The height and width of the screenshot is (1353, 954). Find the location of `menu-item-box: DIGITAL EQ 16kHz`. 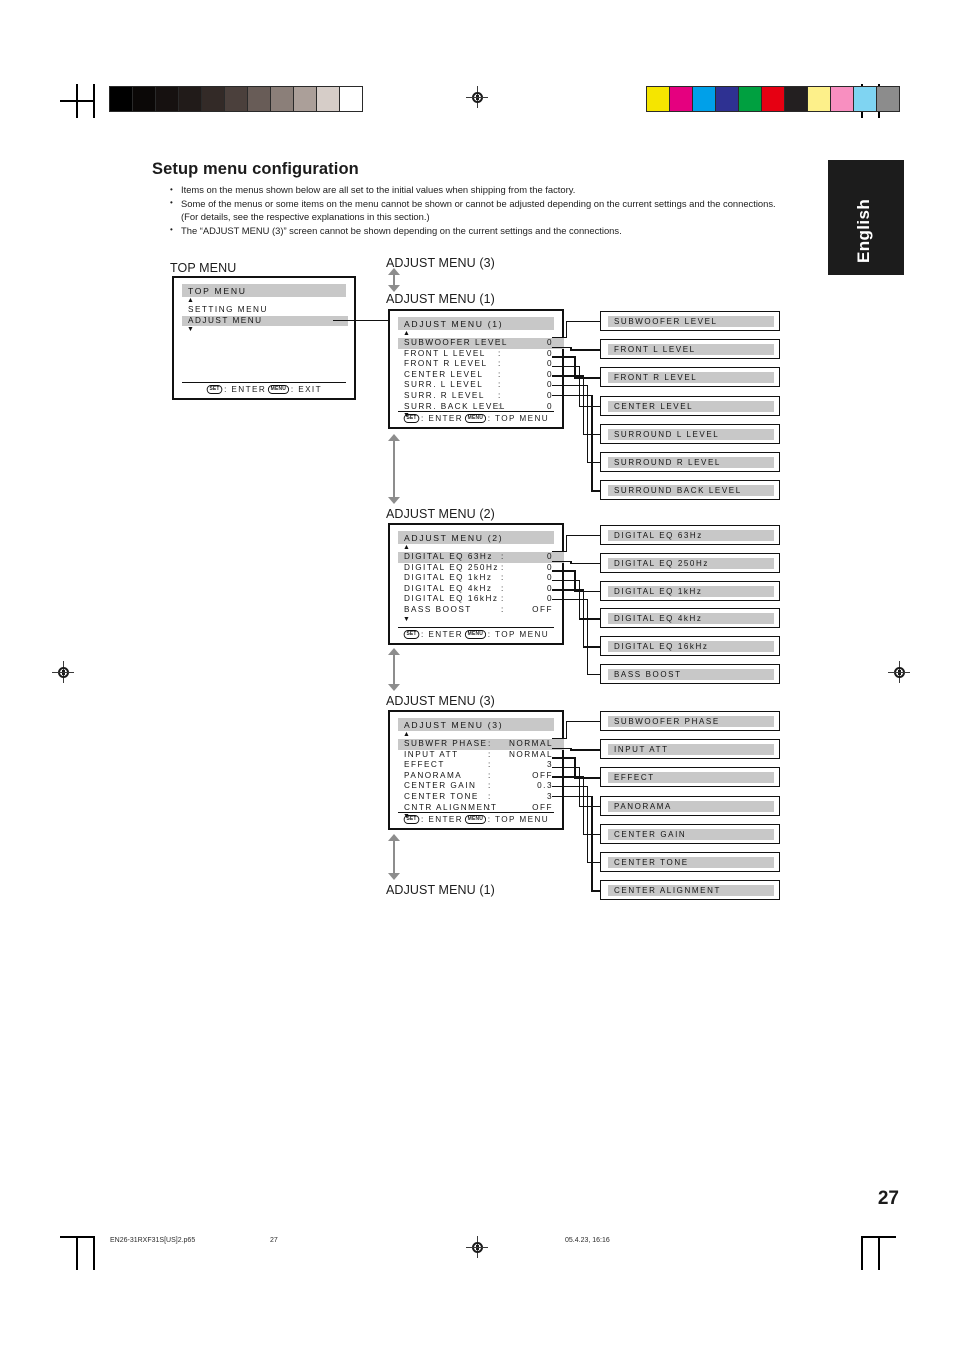

menu-item-box: DIGITAL EQ 16kHz is located at coordinates (690, 646).